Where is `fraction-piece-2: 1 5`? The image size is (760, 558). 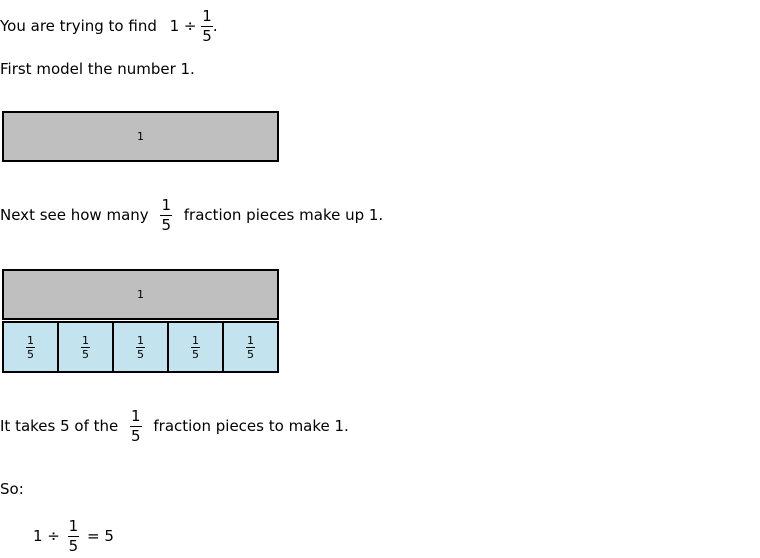
fraction-piece-2: 1 5 is located at coordinates (85, 347).